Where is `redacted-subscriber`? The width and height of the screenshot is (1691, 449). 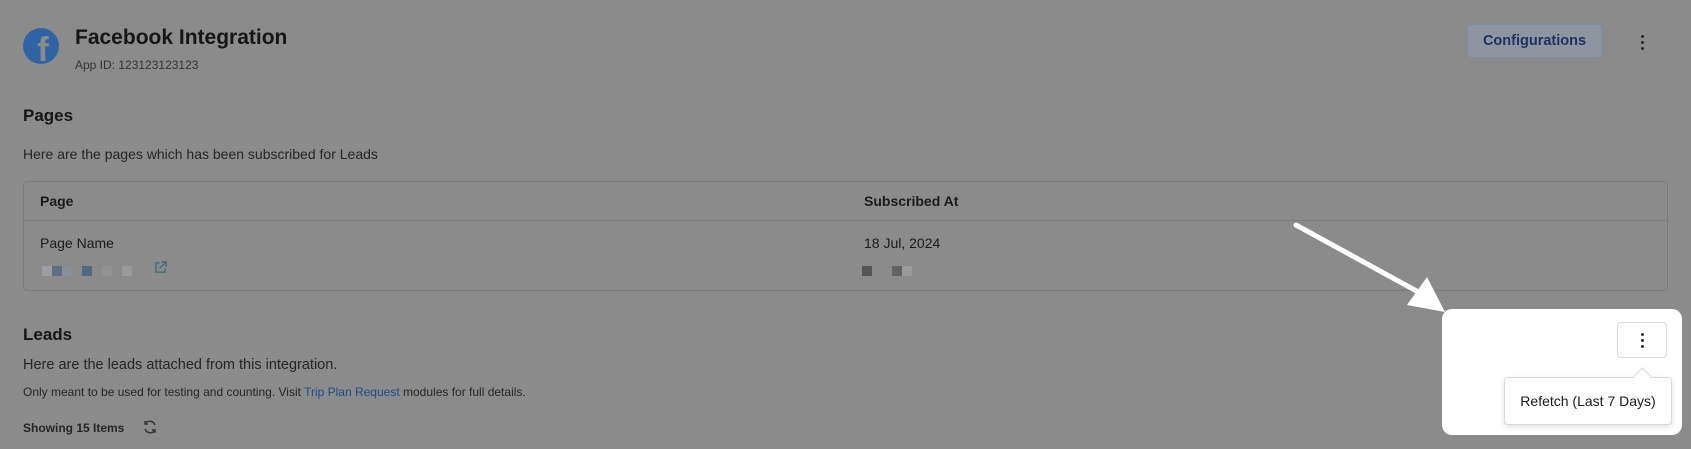 redacted-subscriber is located at coordinates (892, 269).